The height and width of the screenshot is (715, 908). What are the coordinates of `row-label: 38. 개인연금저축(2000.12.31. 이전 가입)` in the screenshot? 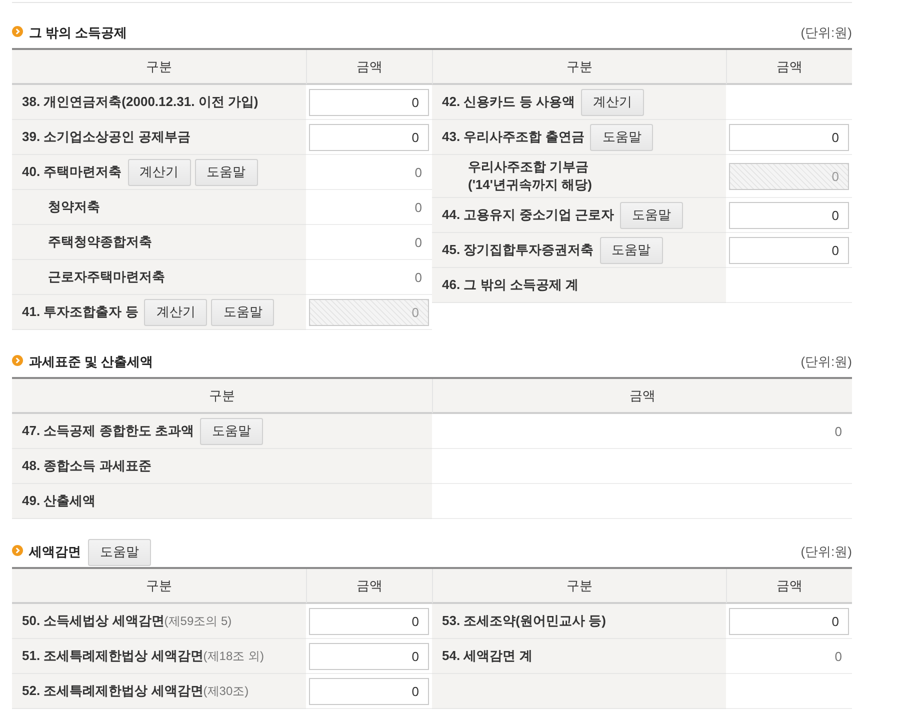 It's located at (140, 102).